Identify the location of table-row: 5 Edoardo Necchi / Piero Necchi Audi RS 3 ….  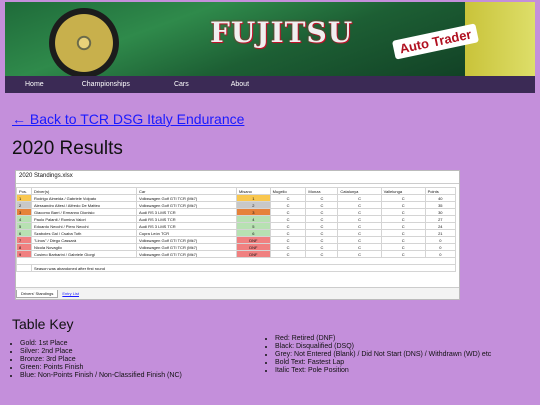
(236, 226).